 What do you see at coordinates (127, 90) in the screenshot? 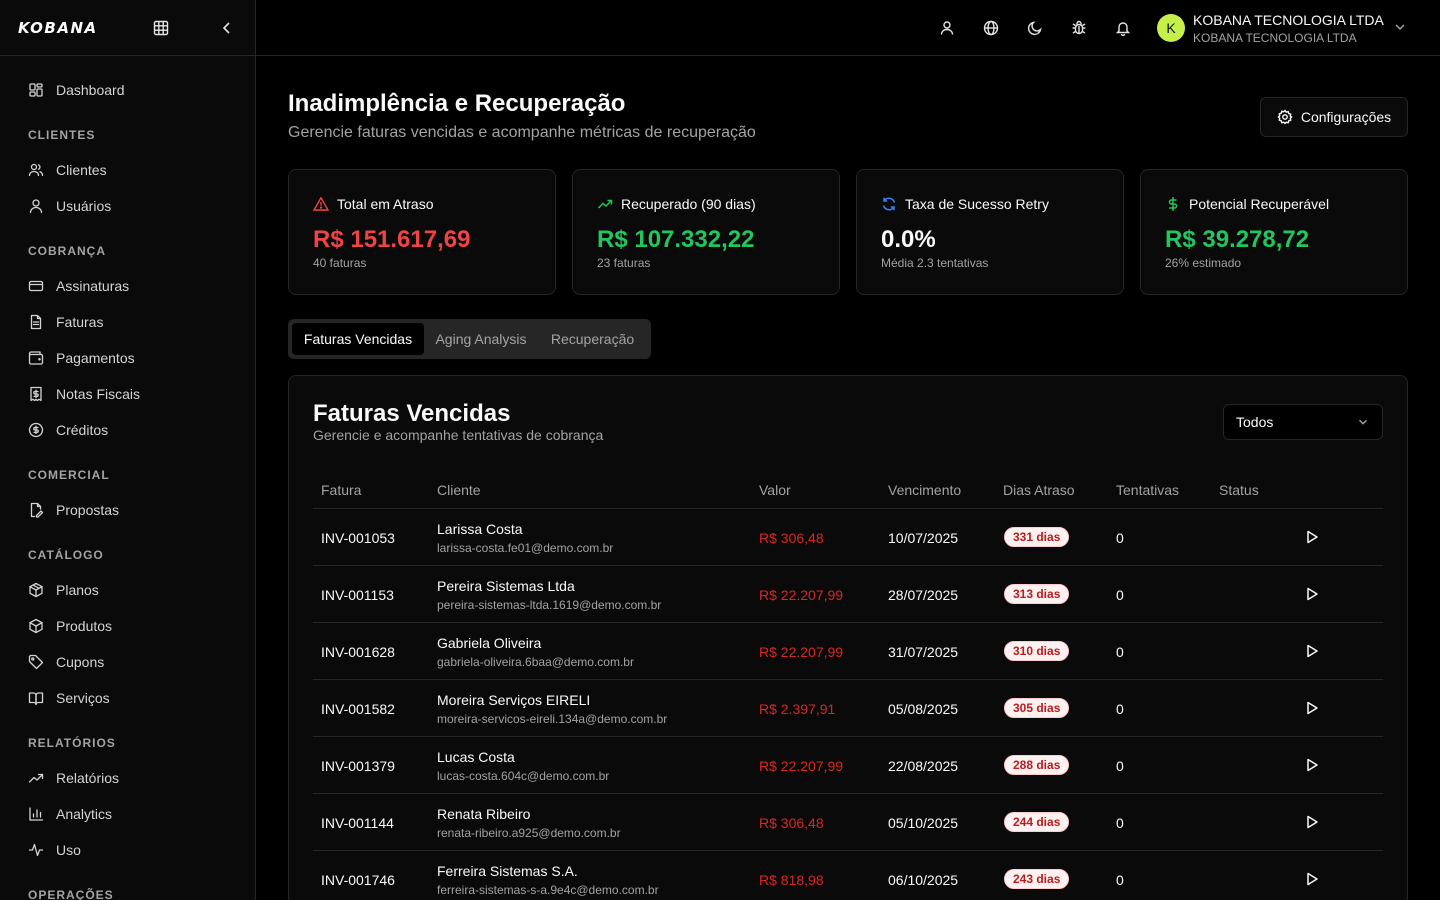
I see `sidebar-item-dashboard: Dashboard` at bounding box center [127, 90].